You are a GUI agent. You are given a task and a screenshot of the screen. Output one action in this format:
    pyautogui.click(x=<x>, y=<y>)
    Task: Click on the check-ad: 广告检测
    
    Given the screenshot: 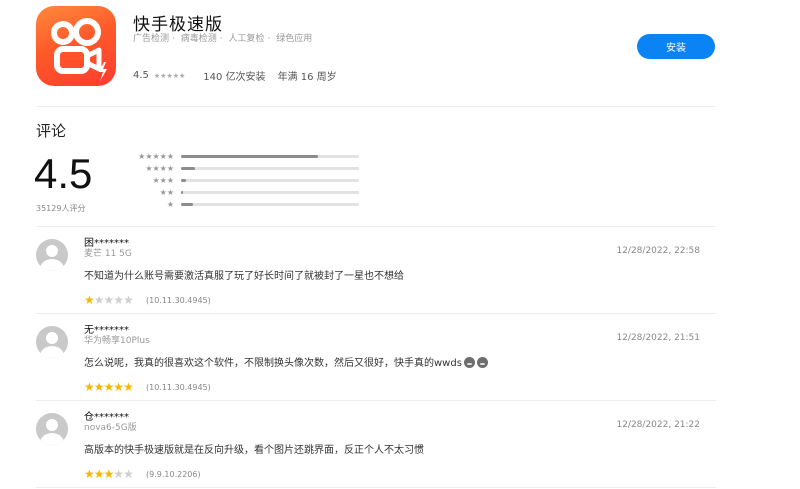 What is the action you would take?
    pyautogui.click(x=151, y=39)
    